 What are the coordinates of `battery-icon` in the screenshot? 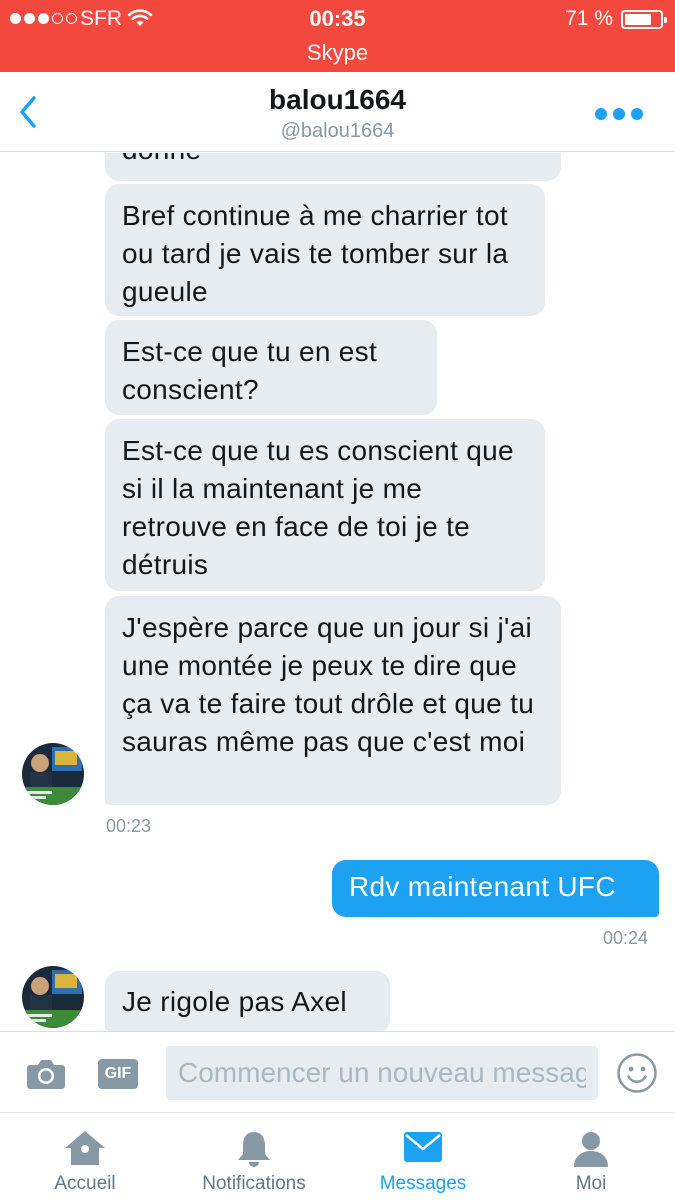 It's located at (644, 19).